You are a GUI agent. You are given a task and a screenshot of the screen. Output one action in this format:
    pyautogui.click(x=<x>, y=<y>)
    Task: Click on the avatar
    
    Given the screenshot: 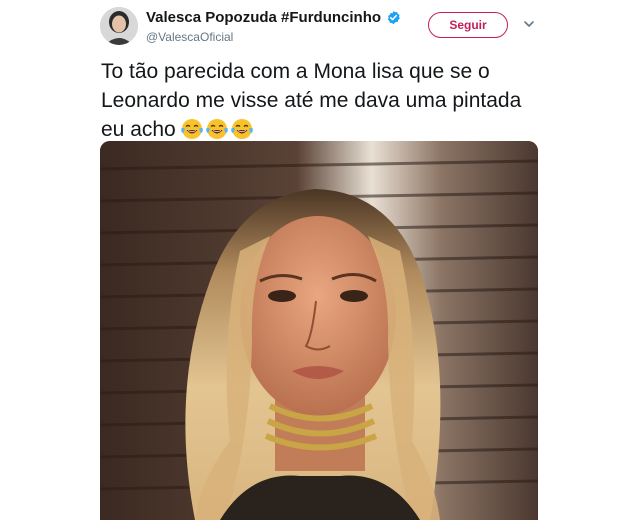 What is the action you would take?
    pyautogui.click(x=119, y=26)
    